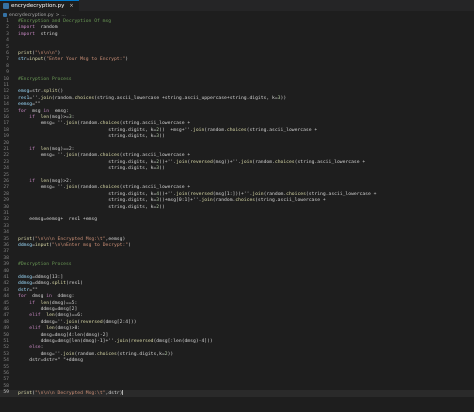 This screenshot has height=412, width=474. What do you see at coordinates (48, 277) in the screenshot?
I see `code-token: =ddmsg[13:]` at bounding box center [48, 277].